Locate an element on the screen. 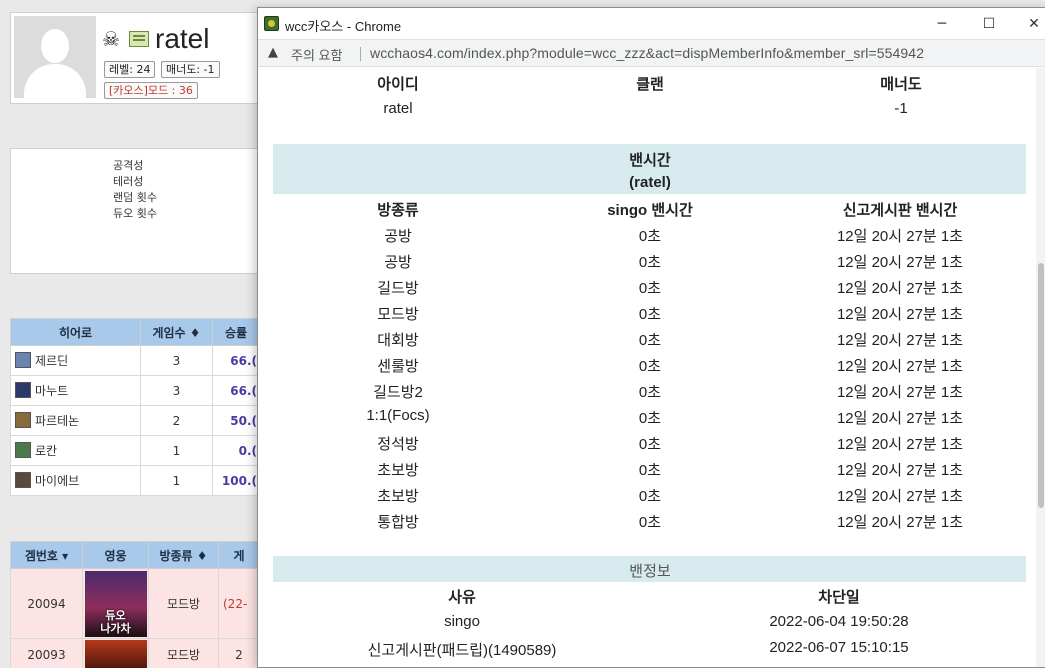 The width and height of the screenshot is (1045, 668). chaos-mode-badge: [카오스]모드 : 36 is located at coordinates (151, 90).